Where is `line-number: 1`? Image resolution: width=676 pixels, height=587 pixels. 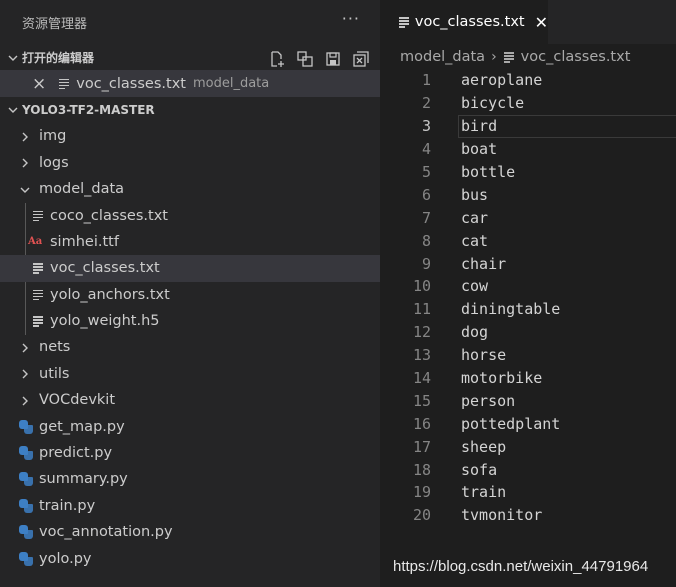 line-number: 1 is located at coordinates (426, 80).